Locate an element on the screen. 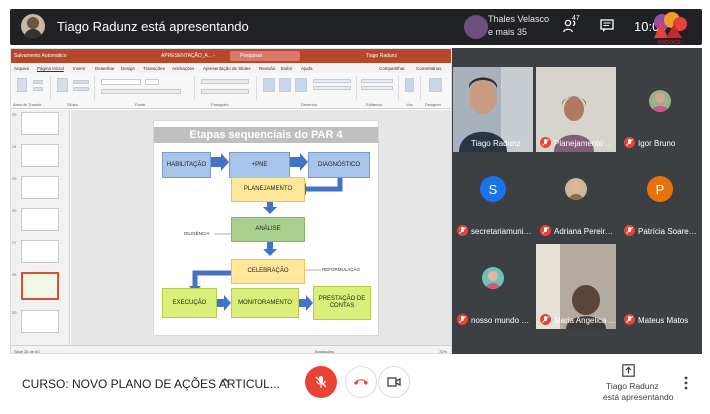 This screenshot has height=414, width=710. tab-exibir: Exibir is located at coordinates (286, 68).